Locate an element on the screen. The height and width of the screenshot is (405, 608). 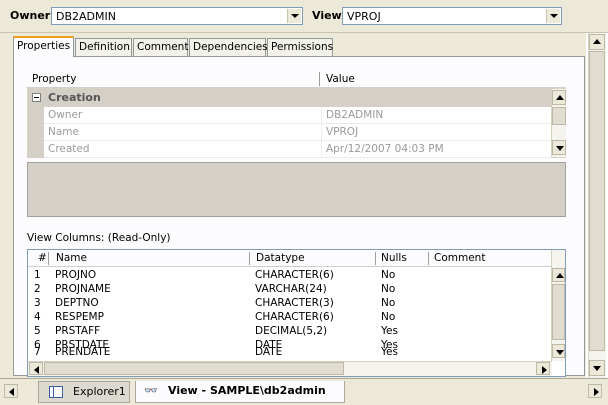
property-value: Apr/12/2007 04:03 PM is located at coordinates (385, 149).